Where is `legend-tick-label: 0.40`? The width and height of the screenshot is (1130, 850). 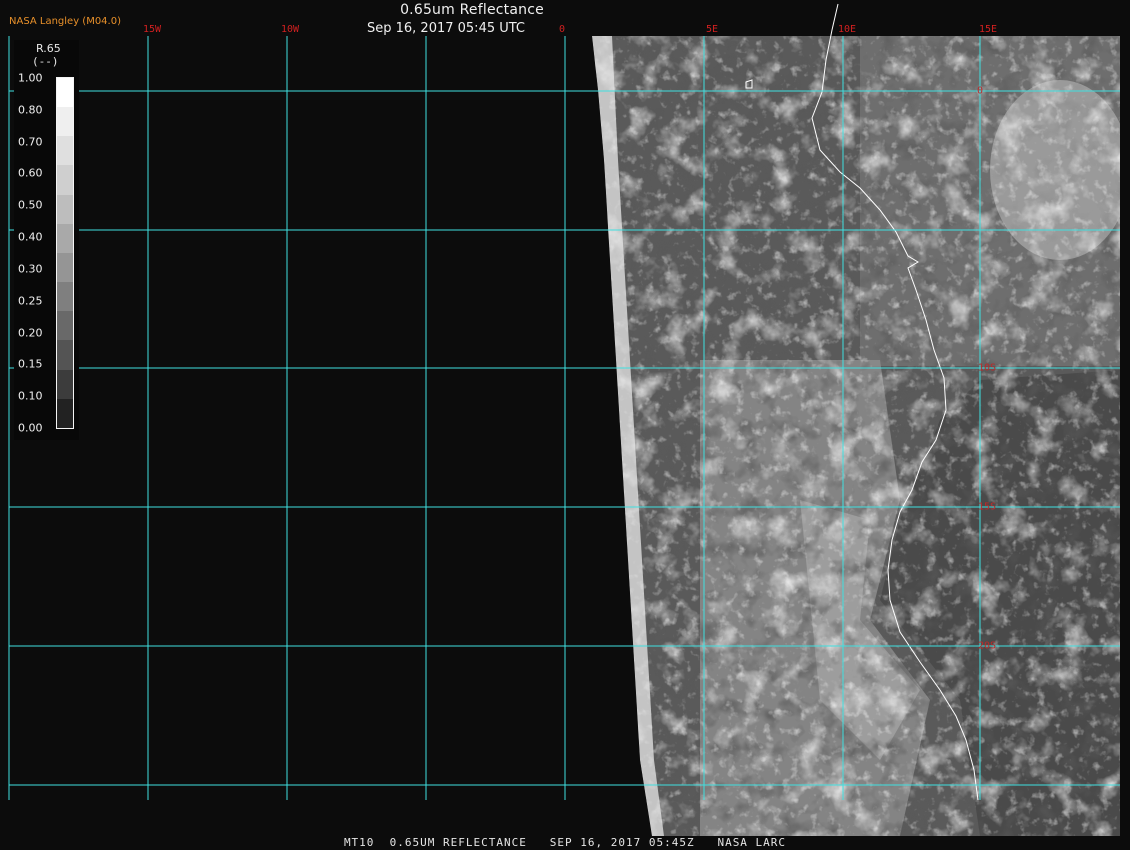 legend-tick-label: 0.40 is located at coordinates (30, 237).